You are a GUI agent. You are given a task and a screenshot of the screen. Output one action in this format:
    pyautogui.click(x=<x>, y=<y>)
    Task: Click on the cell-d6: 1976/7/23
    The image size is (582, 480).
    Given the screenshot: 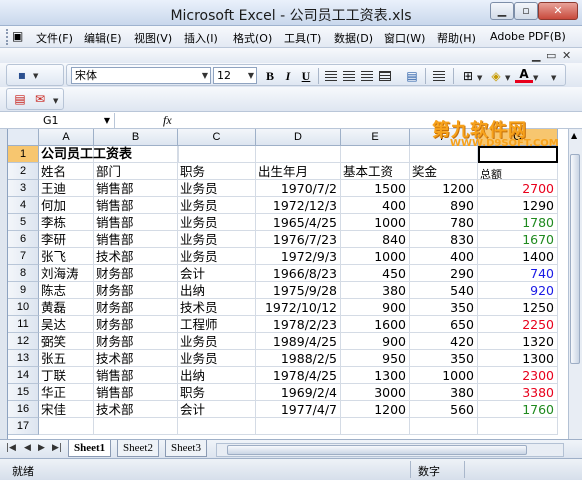 What is the action you would take?
    pyautogui.click(x=298, y=239)
    